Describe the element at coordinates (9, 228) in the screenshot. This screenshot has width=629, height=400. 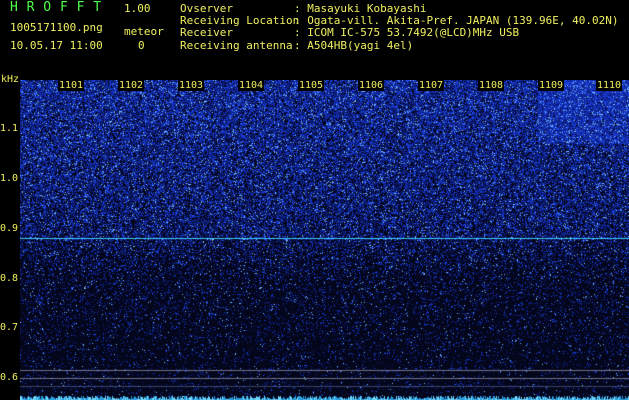
I see `y-tick-label: 0.9` at that location.